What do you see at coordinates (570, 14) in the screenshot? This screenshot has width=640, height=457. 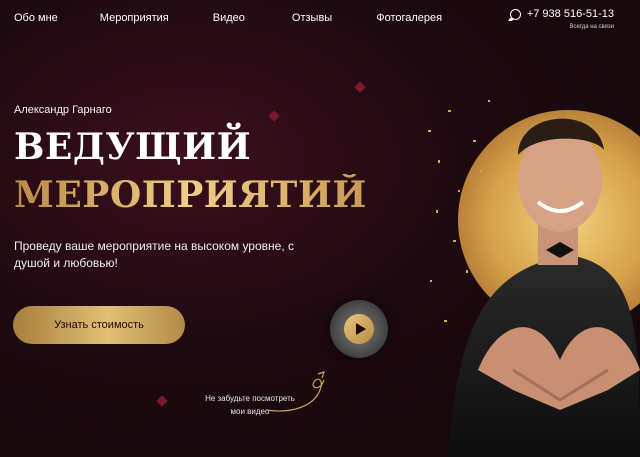 I see `phone-number: +7 938 516-51-13` at bounding box center [570, 14].